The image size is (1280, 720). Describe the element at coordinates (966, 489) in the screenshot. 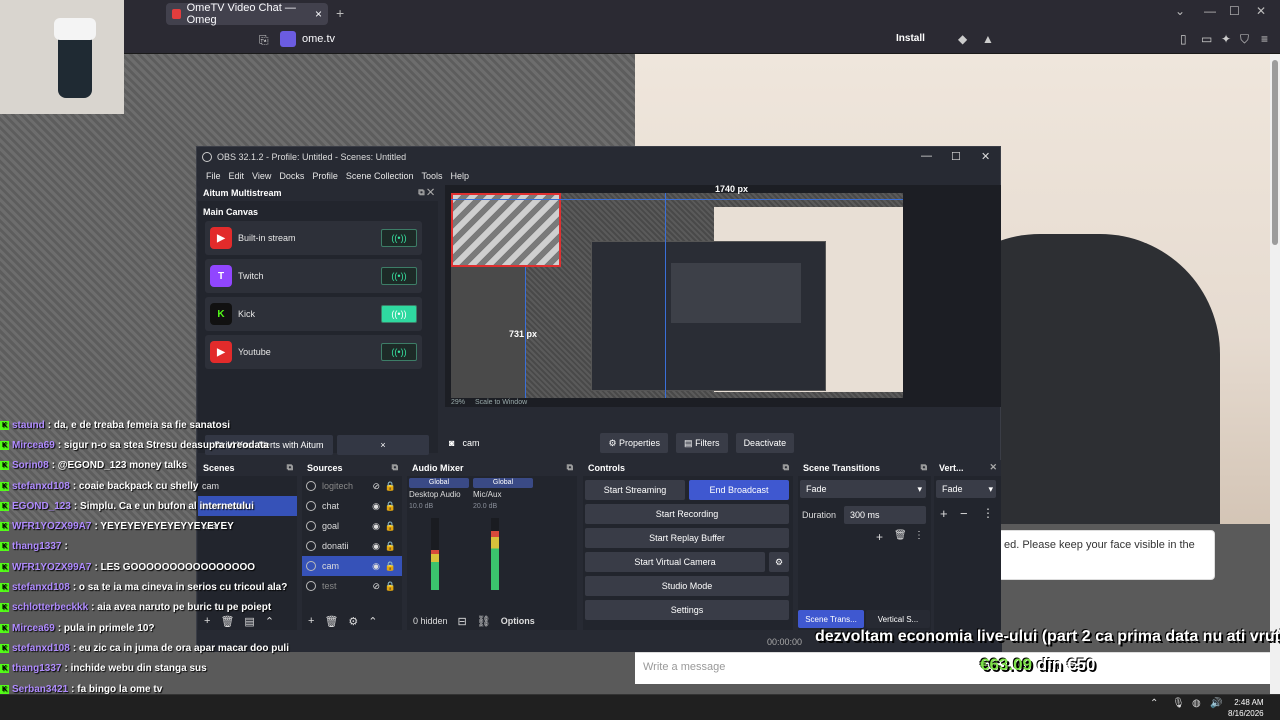

I see `vertical-transition-select: Fade ▾` at that location.